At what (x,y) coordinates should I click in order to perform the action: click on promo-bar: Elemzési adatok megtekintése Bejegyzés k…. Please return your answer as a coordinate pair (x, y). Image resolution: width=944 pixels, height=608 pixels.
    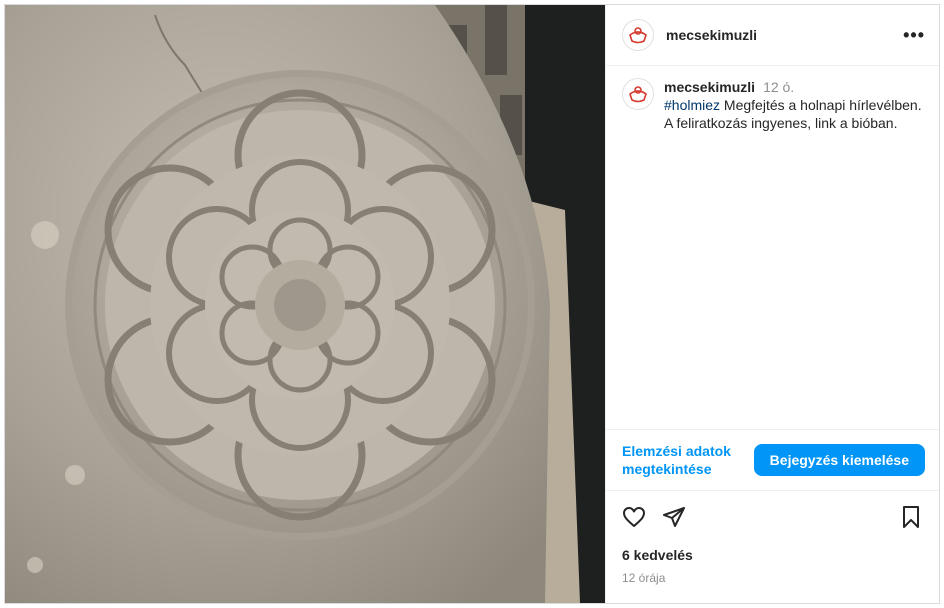
    Looking at the image, I should click on (772, 459).